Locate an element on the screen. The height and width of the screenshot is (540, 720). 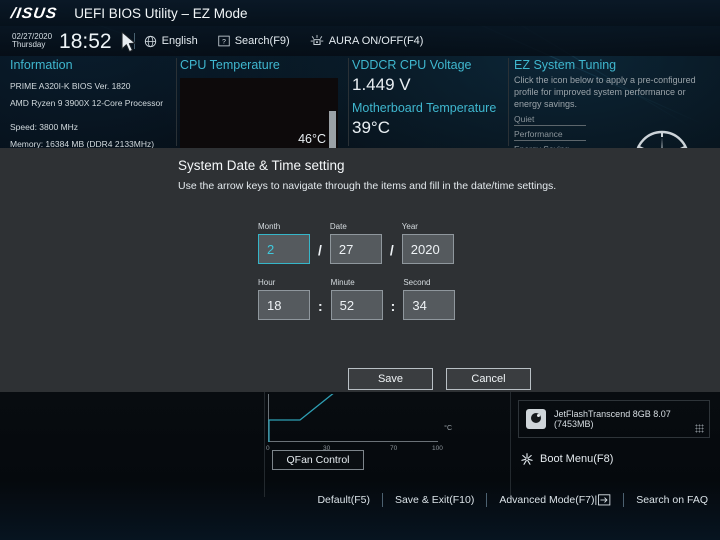
motherboard-temp-value: 39°C is located at coordinates (371, 127).